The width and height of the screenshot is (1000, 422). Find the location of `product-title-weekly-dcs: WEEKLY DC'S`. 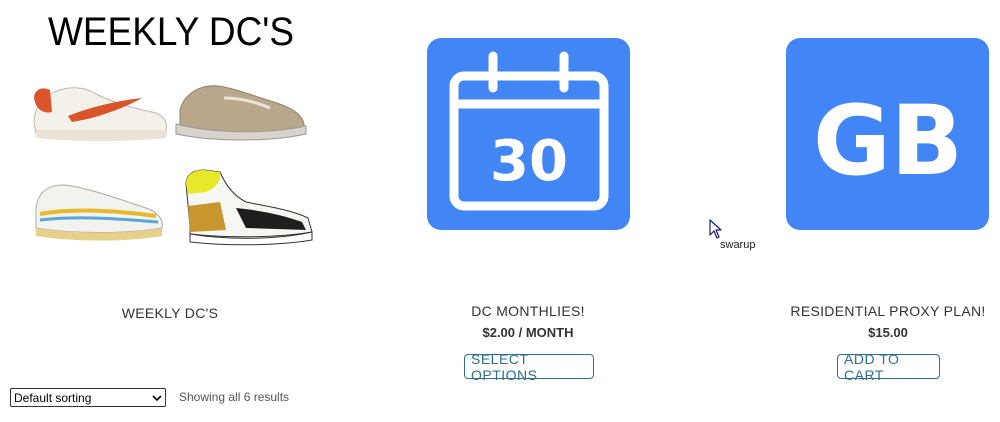

product-title-weekly-dcs: WEEKLY DC'S is located at coordinates (170, 313).